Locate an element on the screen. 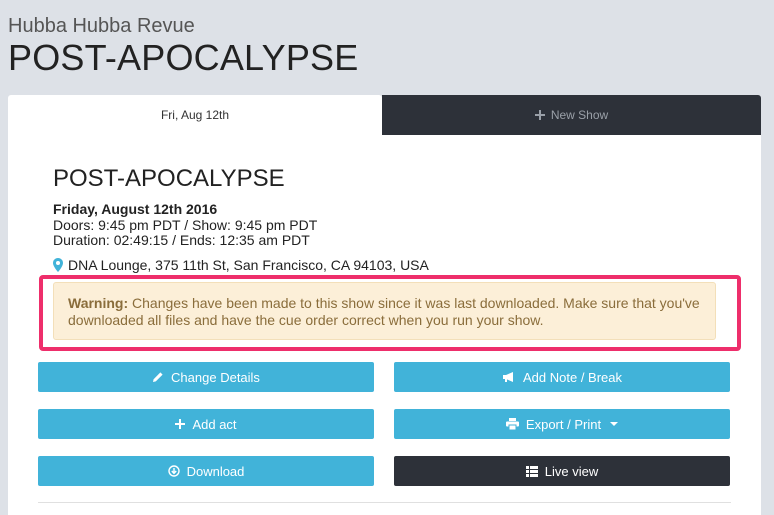 The width and height of the screenshot is (774, 515). change-details-button: Change Details is located at coordinates (206, 377).